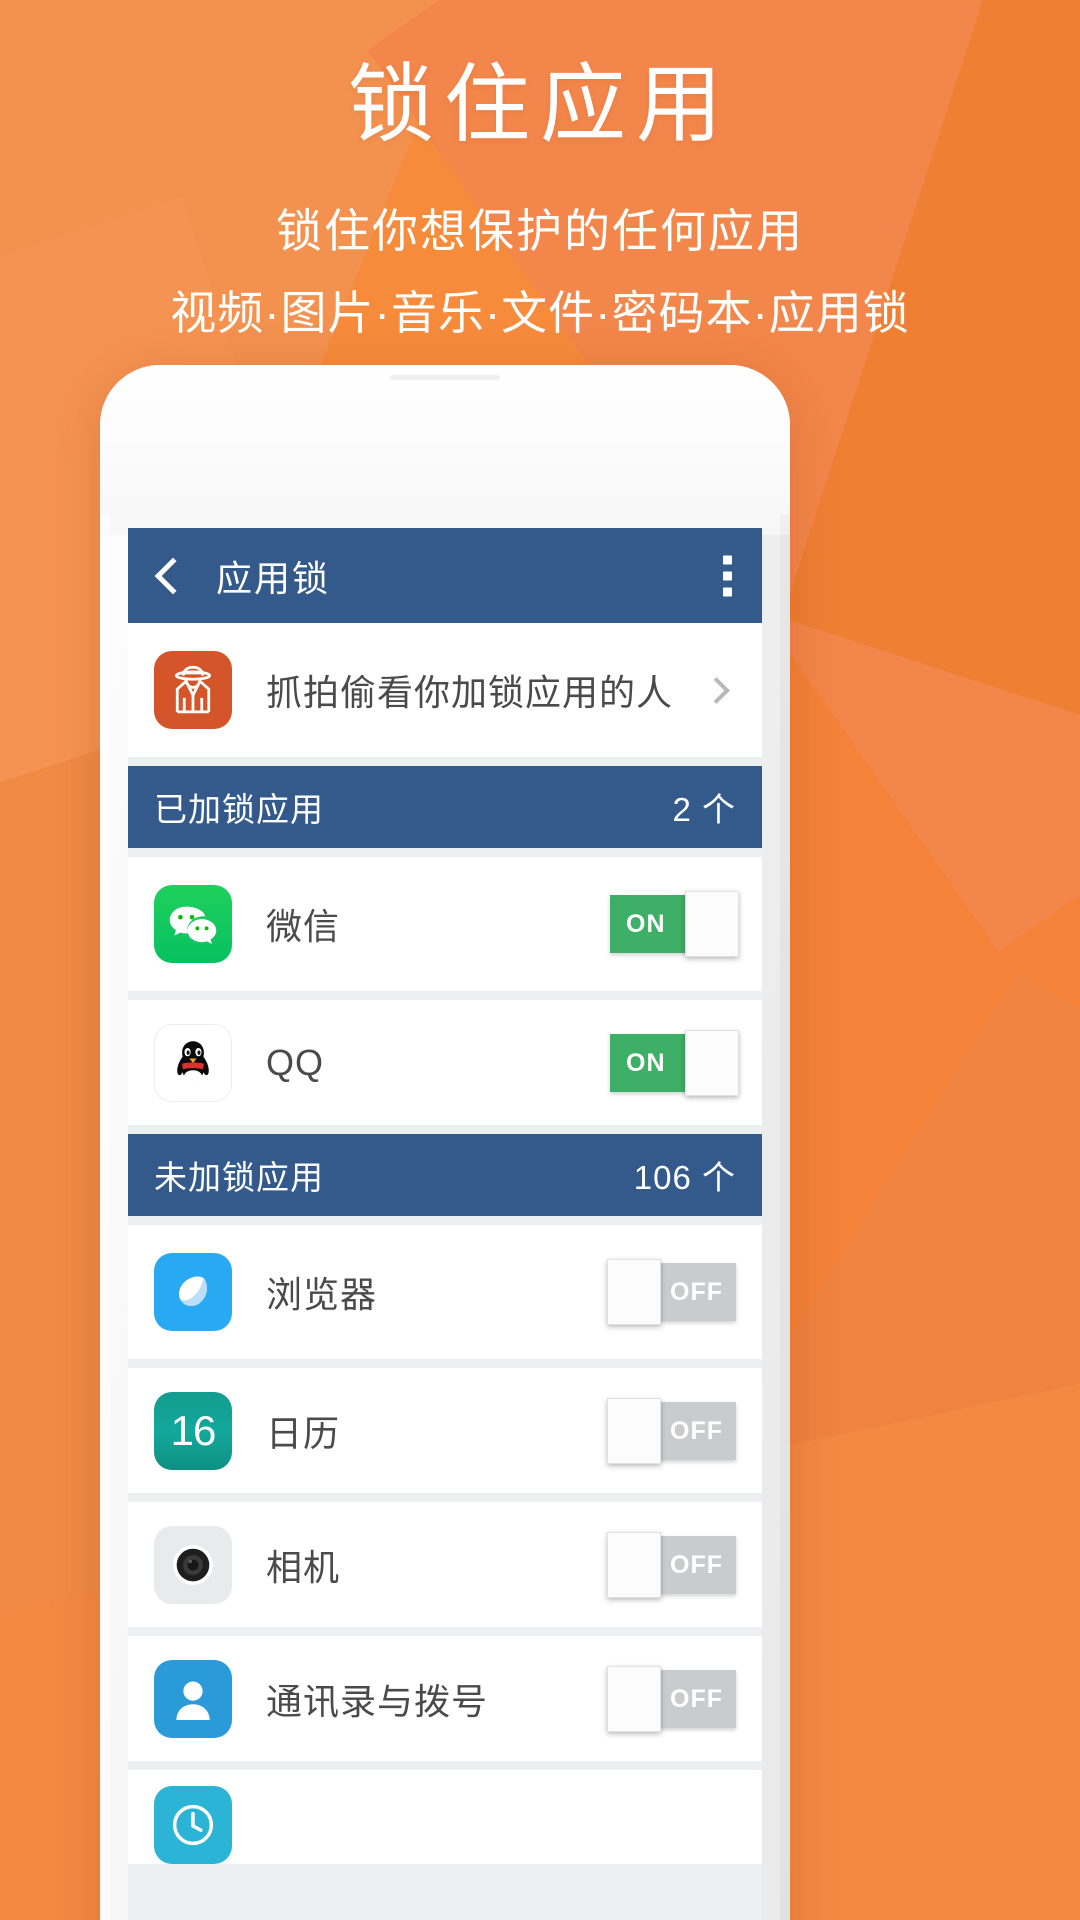  I want to click on browser-icon, so click(193, 1292).